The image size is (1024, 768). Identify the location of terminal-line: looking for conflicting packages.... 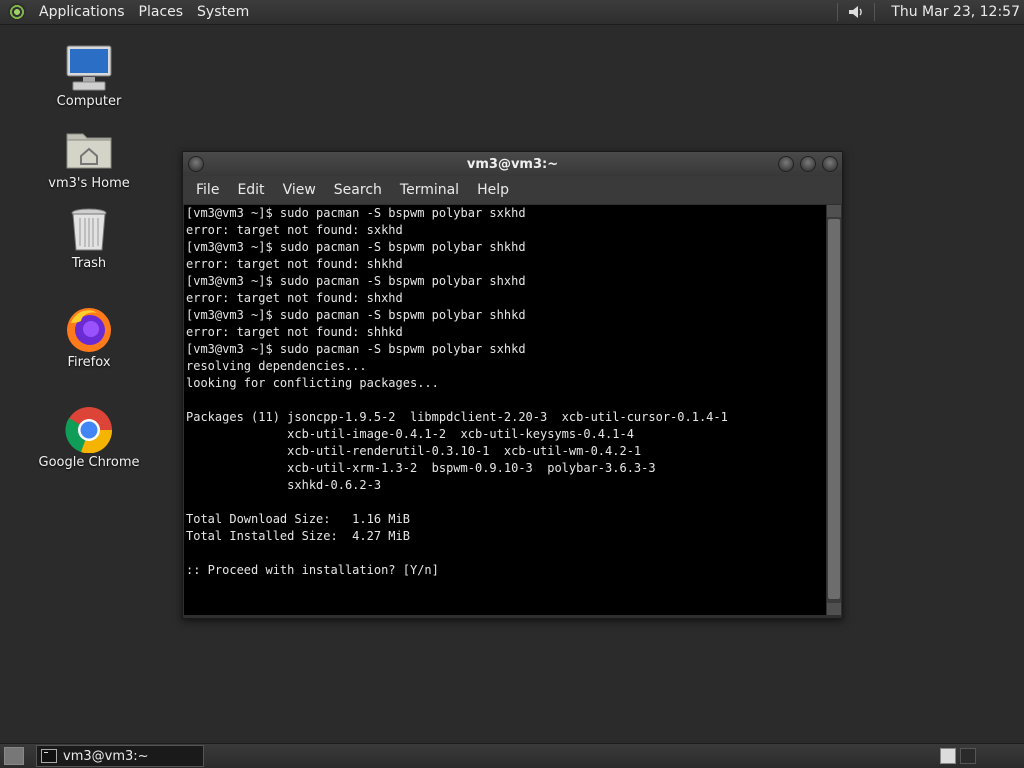
(312, 383).